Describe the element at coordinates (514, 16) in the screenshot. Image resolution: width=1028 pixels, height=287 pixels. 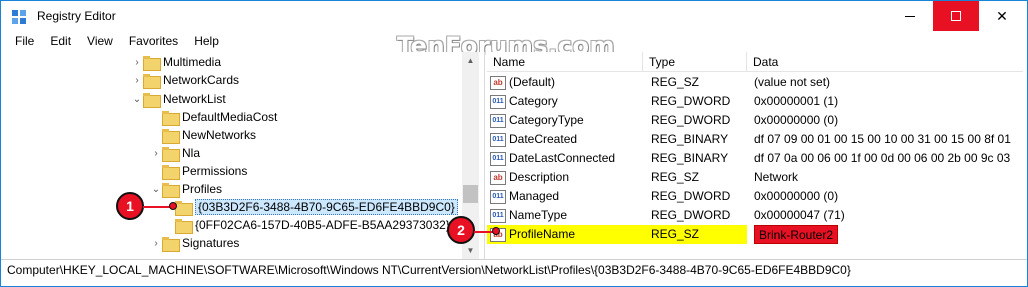
I see `title-bar: Registry Editor ✕` at that location.